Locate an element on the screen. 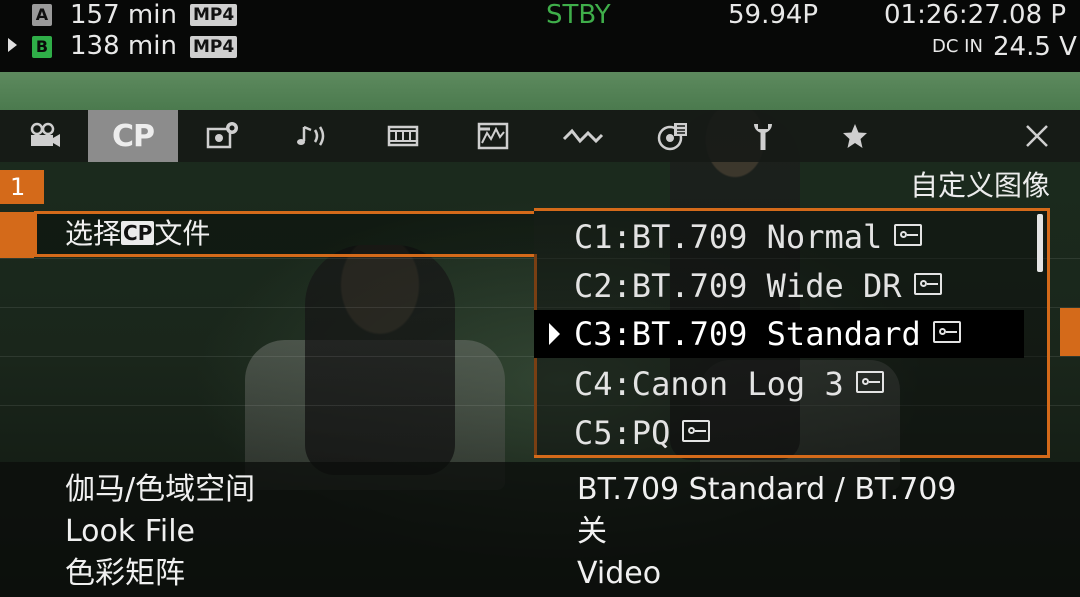 Image resolution: width=1080 pixels, height=597 pixels. option-c4: C4:Canon Log 3 is located at coordinates (779, 384).